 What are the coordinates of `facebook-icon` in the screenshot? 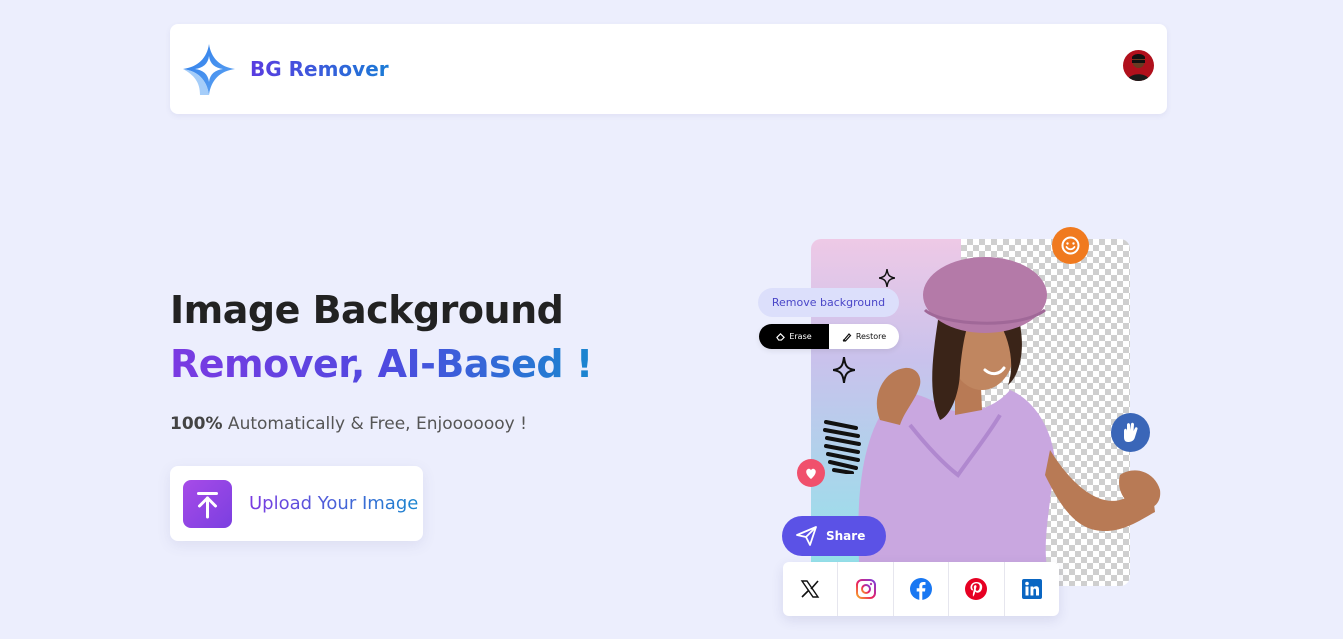 It's located at (922, 589).